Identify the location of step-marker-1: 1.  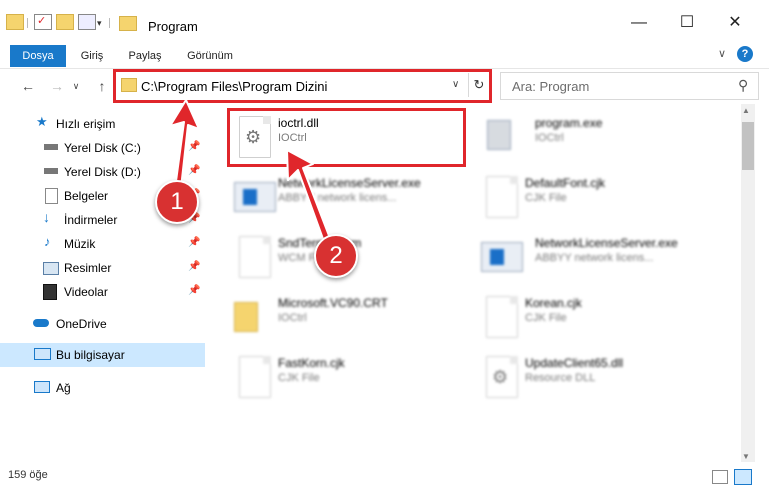
(177, 202).